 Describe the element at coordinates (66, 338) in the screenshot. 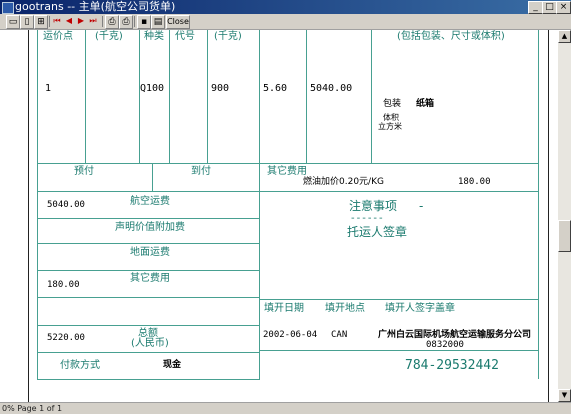

I see `total-value: 5220.00` at that location.